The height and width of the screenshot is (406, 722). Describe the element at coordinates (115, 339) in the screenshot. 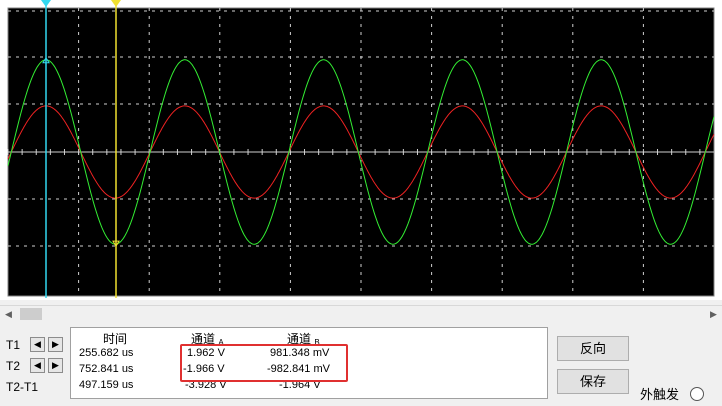

I see `header-time: 时间` at that location.